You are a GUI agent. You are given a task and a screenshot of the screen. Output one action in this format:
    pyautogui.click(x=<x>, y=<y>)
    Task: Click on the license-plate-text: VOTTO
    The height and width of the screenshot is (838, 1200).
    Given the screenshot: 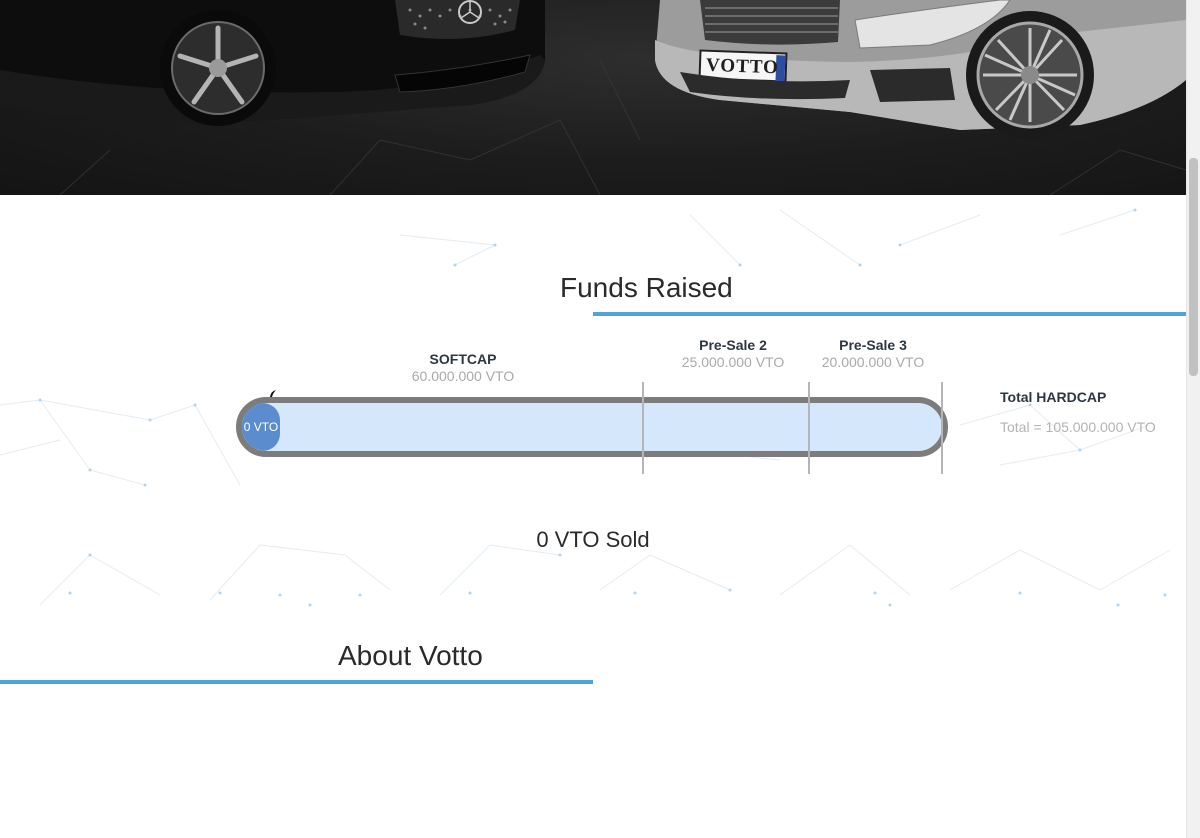 What is the action you would take?
    pyautogui.click(x=742, y=66)
    